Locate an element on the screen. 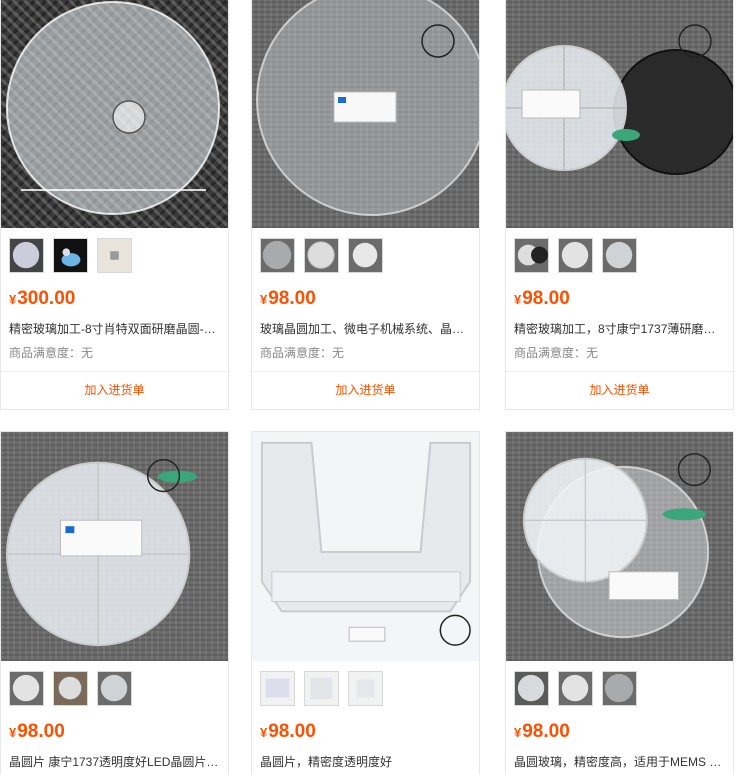  product-card: ¥98.00 晶圆片，精密度透明度好 is located at coordinates (365, 603).